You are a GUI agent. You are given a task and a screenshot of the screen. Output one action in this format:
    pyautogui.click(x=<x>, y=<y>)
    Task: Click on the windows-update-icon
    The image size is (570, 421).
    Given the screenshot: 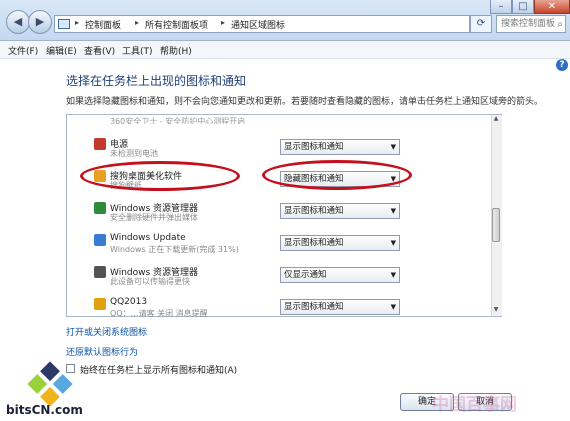 What is the action you would take?
    pyautogui.click(x=100, y=240)
    